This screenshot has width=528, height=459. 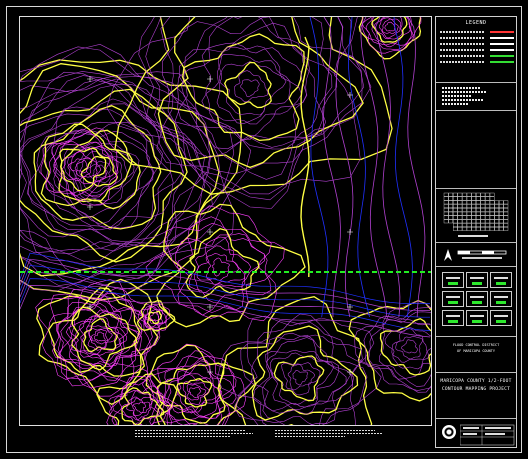 What do you see at coordinates (350, 232) in the screenshot?
I see `crosshair-icon` at bounding box center [350, 232].